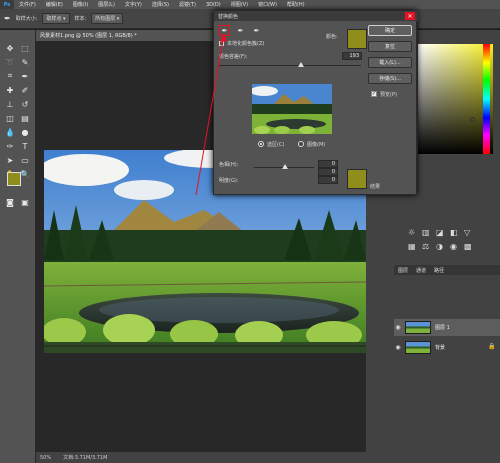 Image resolution: width=500 pixels, height=463 pixels. Describe the element at coordinates (453, 246) in the screenshot. I see `photo-filter-icon: ◉` at that location.